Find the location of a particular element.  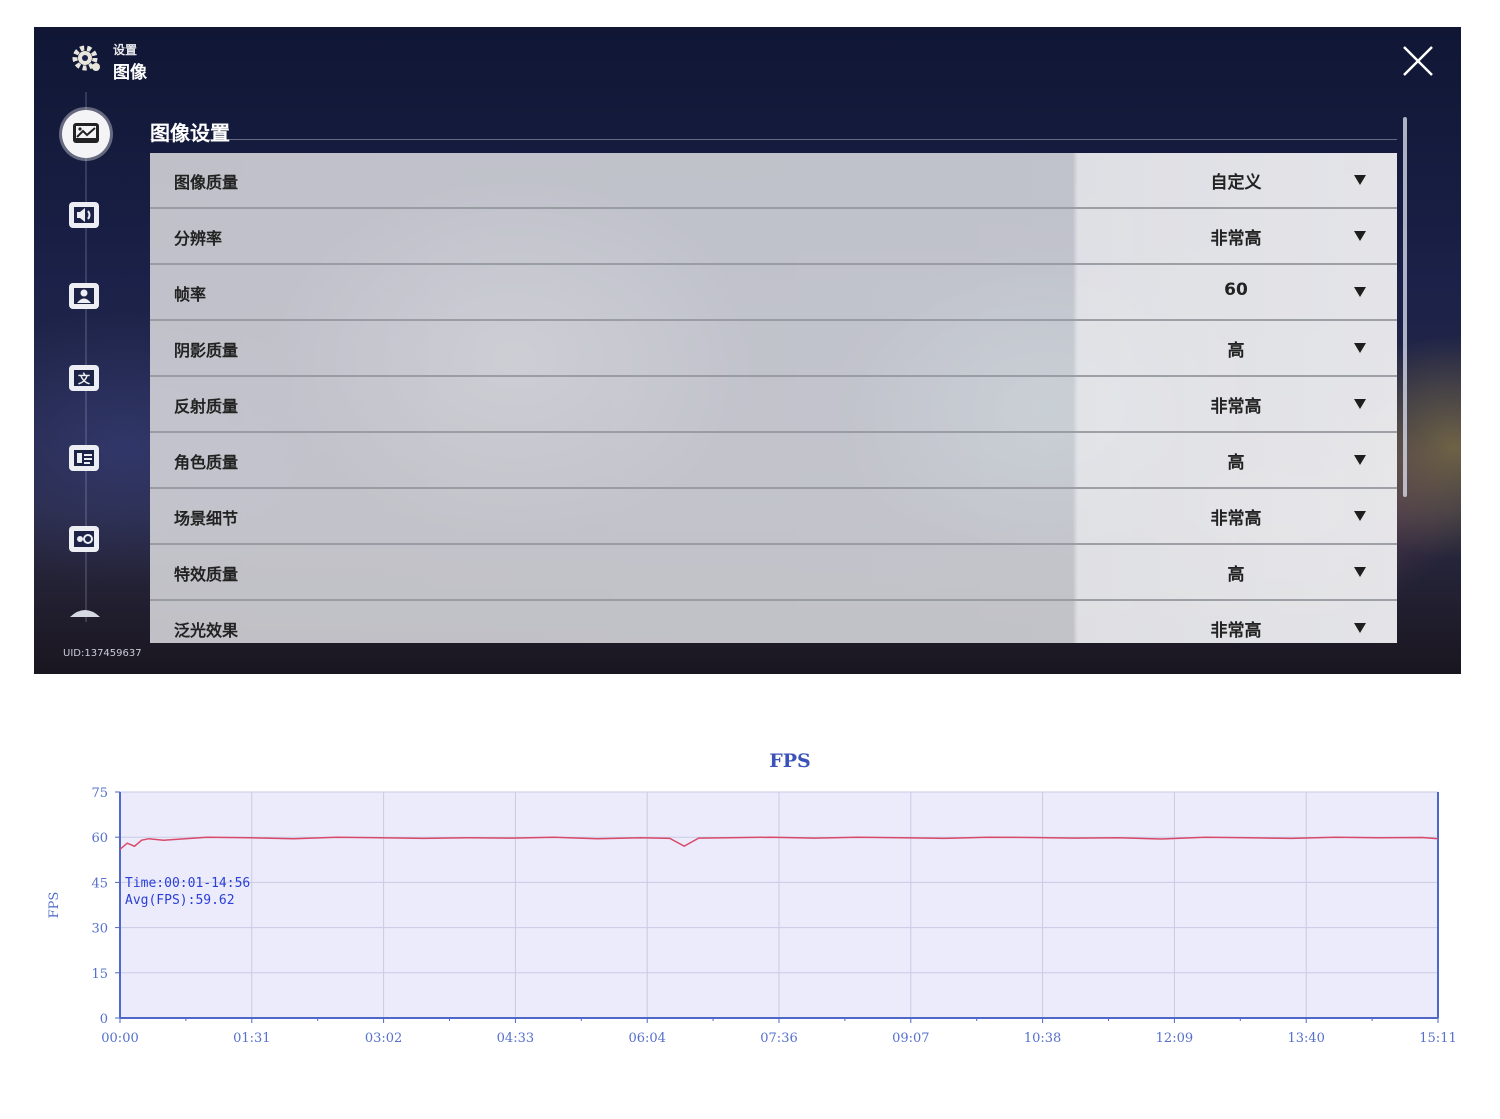

setting-row-frame-rate: 帧率 60 is located at coordinates (773, 293).